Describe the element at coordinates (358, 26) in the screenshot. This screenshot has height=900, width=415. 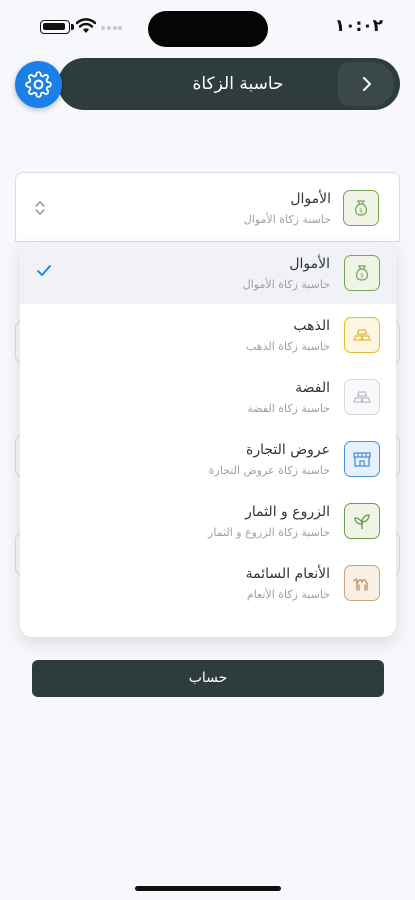
I see `status-time: ١٠:٠٢` at that location.